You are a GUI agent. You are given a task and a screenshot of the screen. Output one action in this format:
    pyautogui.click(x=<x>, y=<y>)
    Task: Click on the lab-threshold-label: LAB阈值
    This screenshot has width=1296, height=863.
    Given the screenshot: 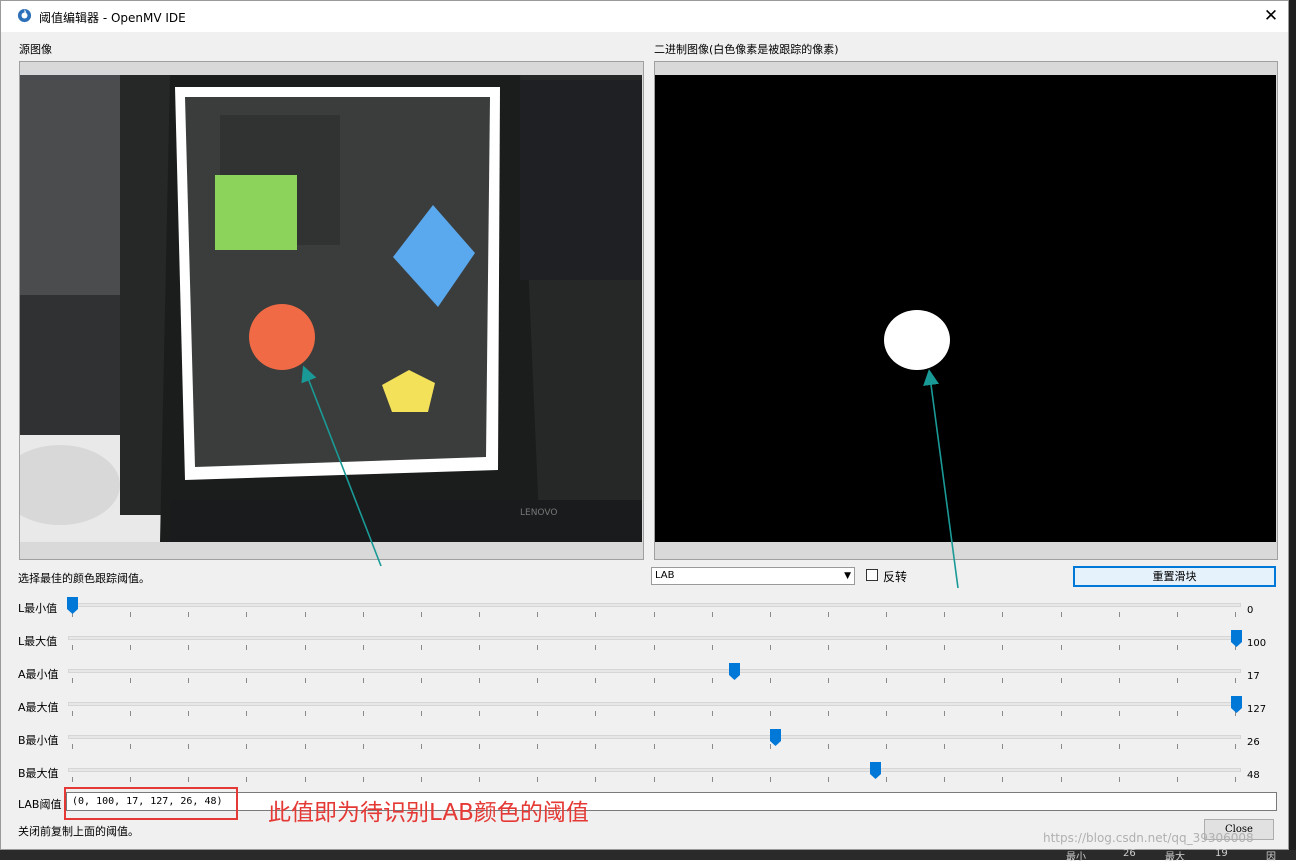 What is the action you would take?
    pyautogui.click(x=40, y=804)
    